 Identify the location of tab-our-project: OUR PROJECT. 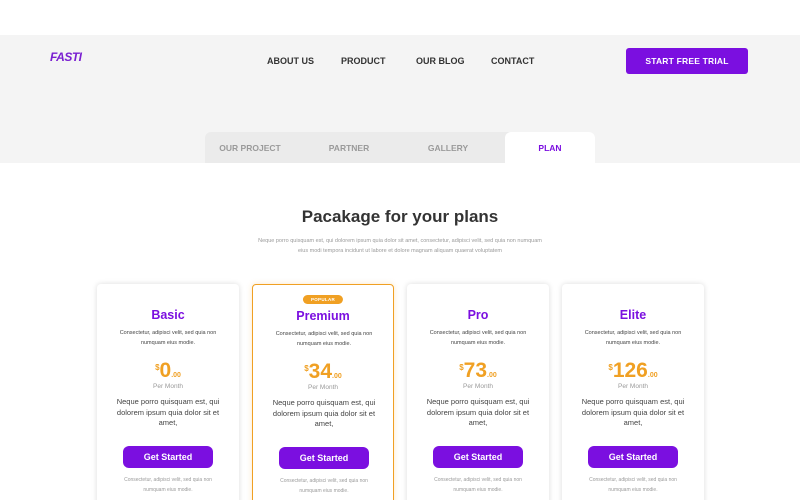
(250, 147).